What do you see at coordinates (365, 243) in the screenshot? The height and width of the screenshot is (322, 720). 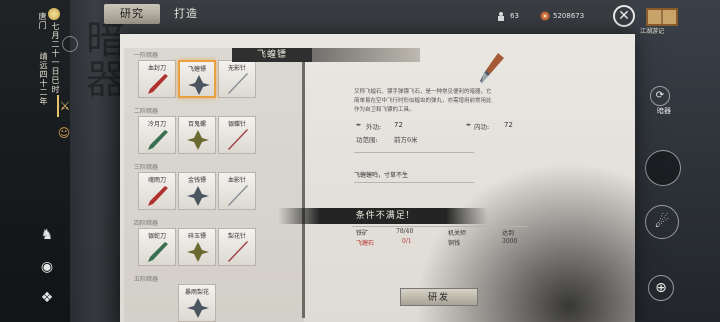 I see `material-name: 飞蝗石` at bounding box center [365, 243].